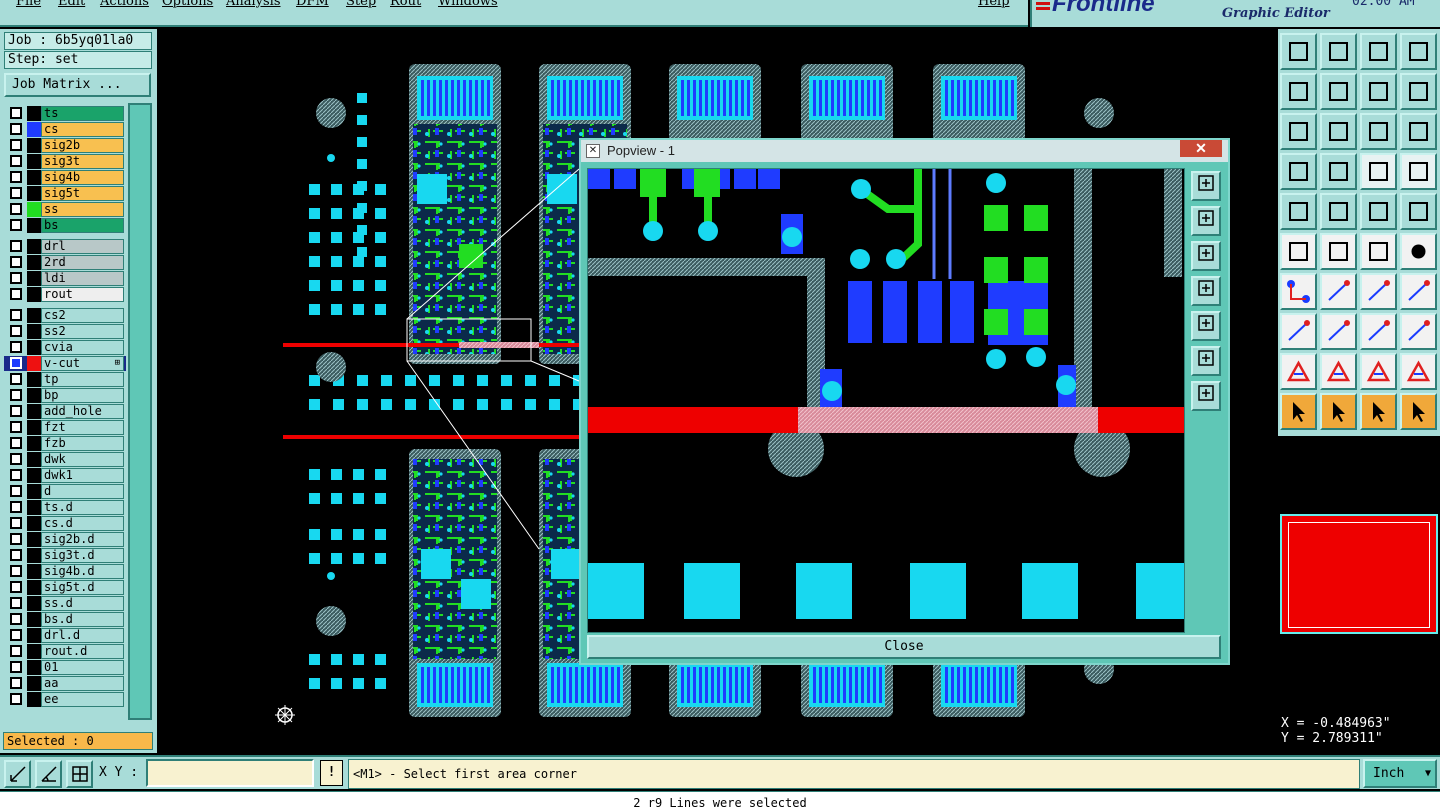  Describe the element at coordinates (82, 683) in the screenshot. I see `layer-name: aa` at that location.